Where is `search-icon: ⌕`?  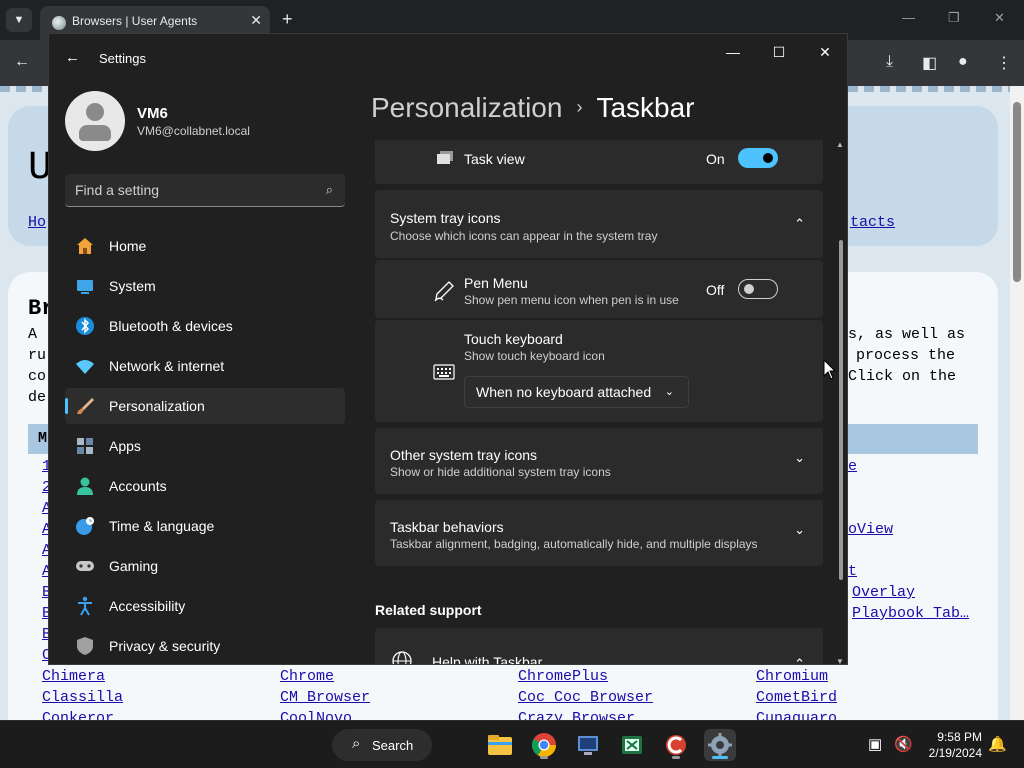
search-icon: ⌕ is located at coordinates (329, 190).